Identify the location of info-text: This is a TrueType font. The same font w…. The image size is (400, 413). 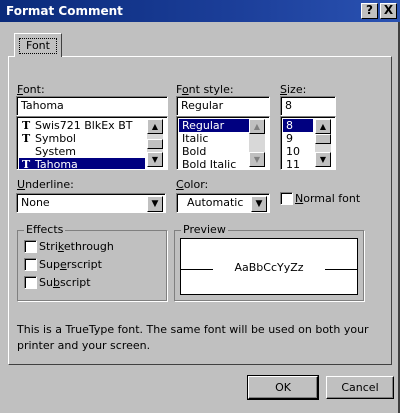
(193, 337).